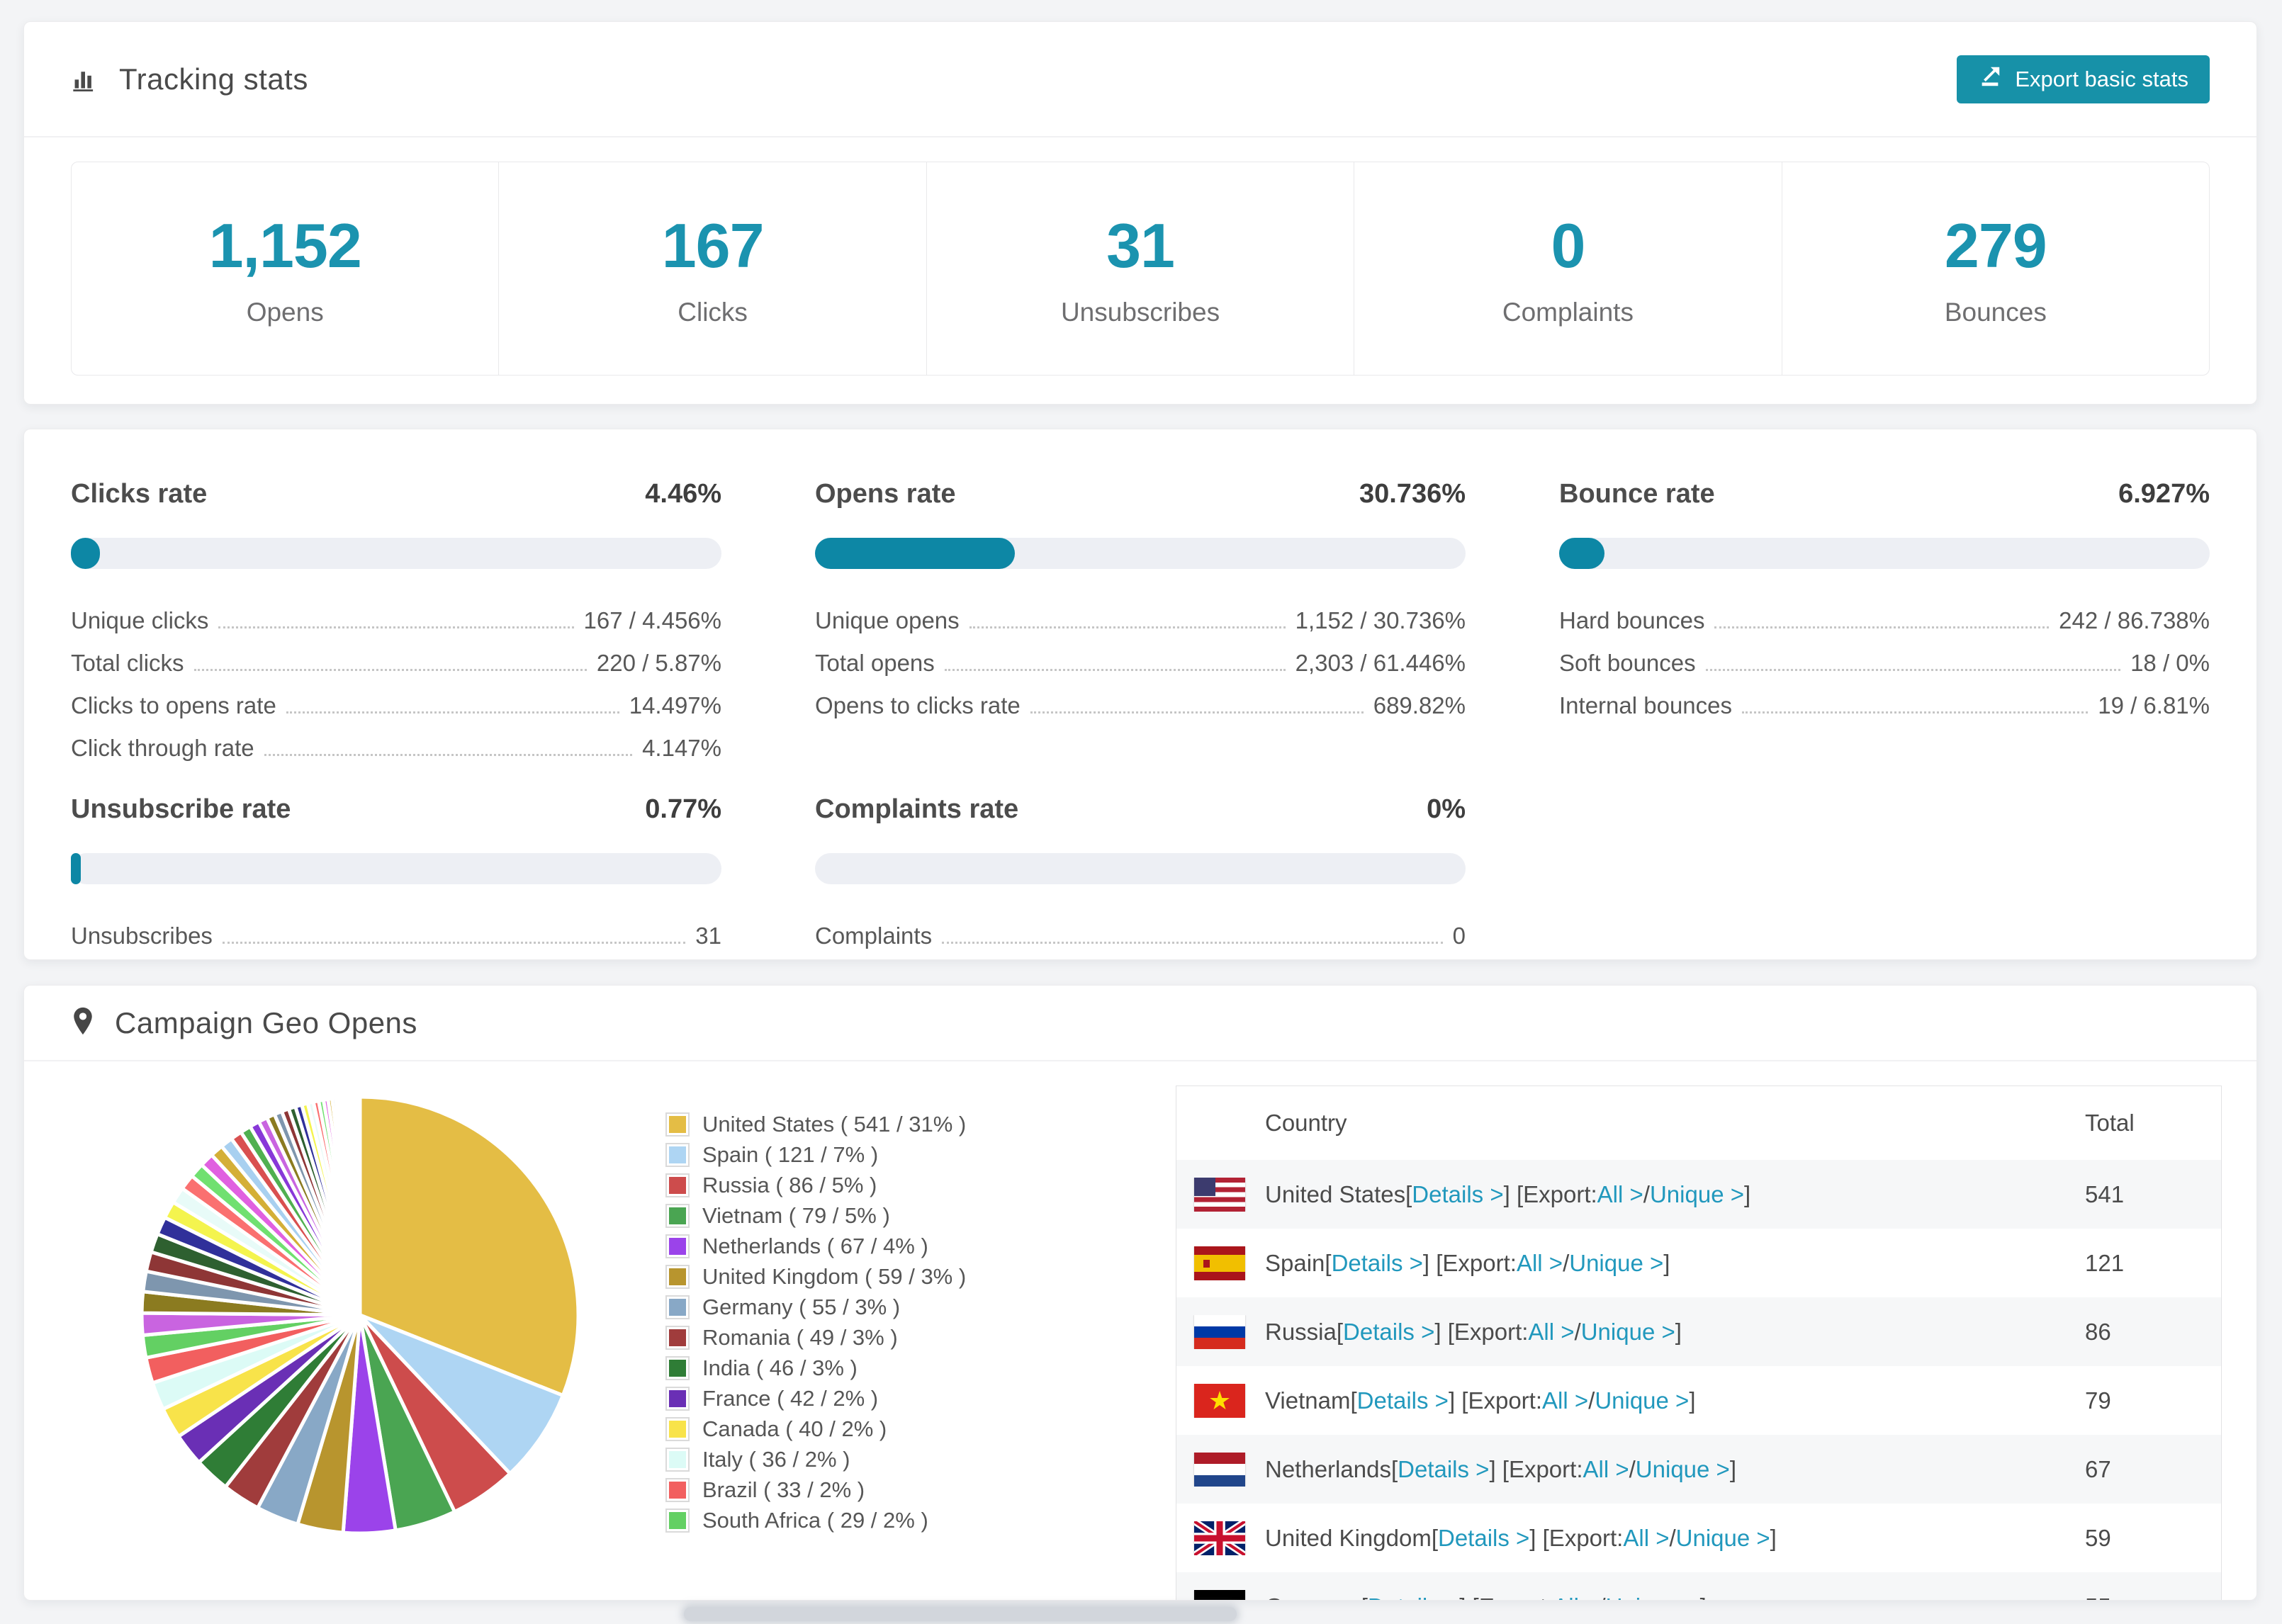  What do you see at coordinates (83, 1023) in the screenshot?
I see `map-pin-icon` at bounding box center [83, 1023].